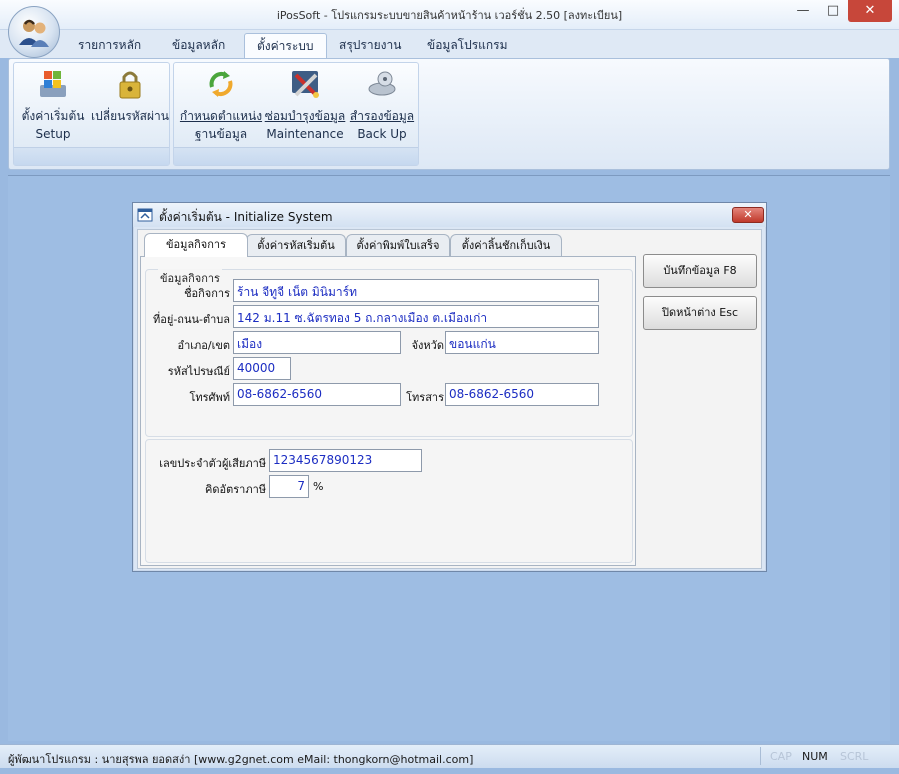 The image size is (899, 774). What do you see at coordinates (760, 756) in the screenshot?
I see `status-separator` at bounding box center [760, 756].